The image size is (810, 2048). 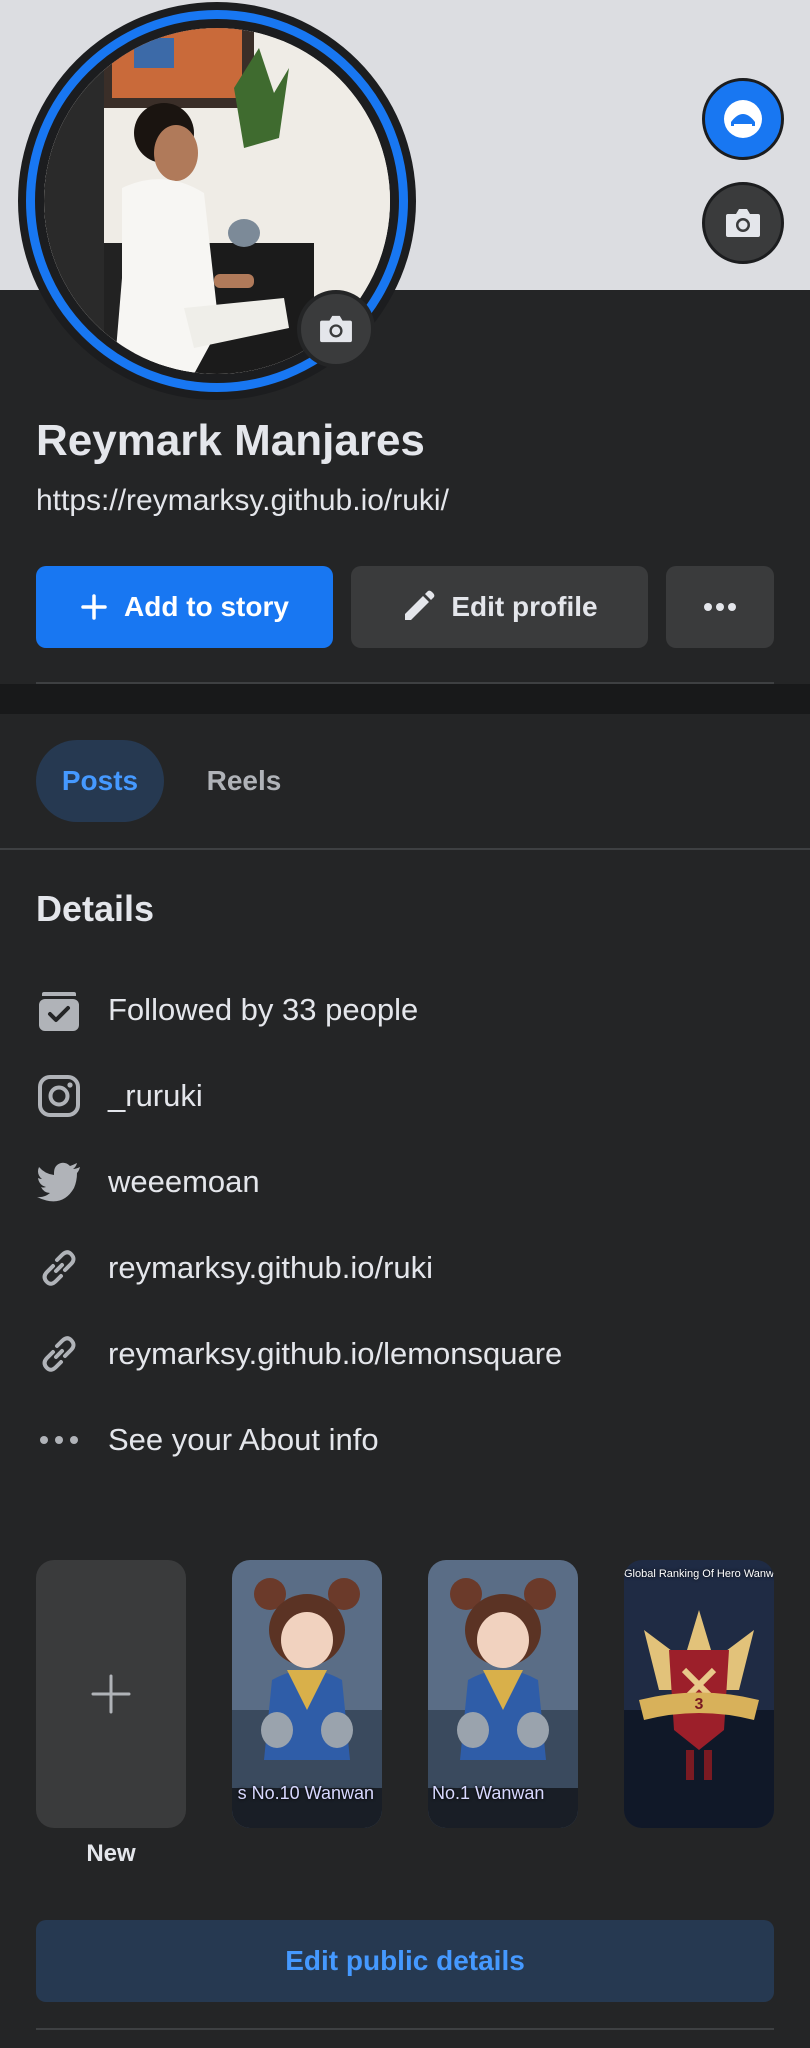 I want to click on featured-story: No.1 Wanwan, so click(x=503, y=1694).